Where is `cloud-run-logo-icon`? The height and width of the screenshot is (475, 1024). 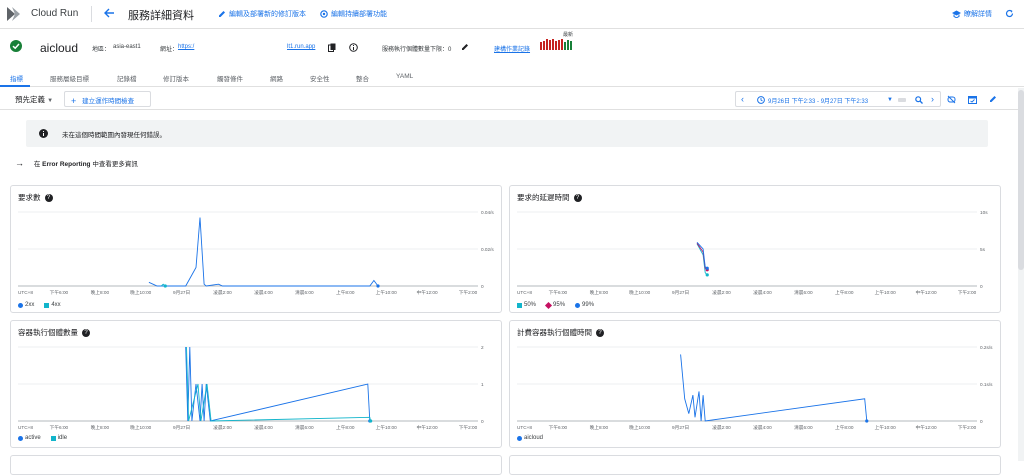 cloud-run-logo-icon is located at coordinates (15, 14).